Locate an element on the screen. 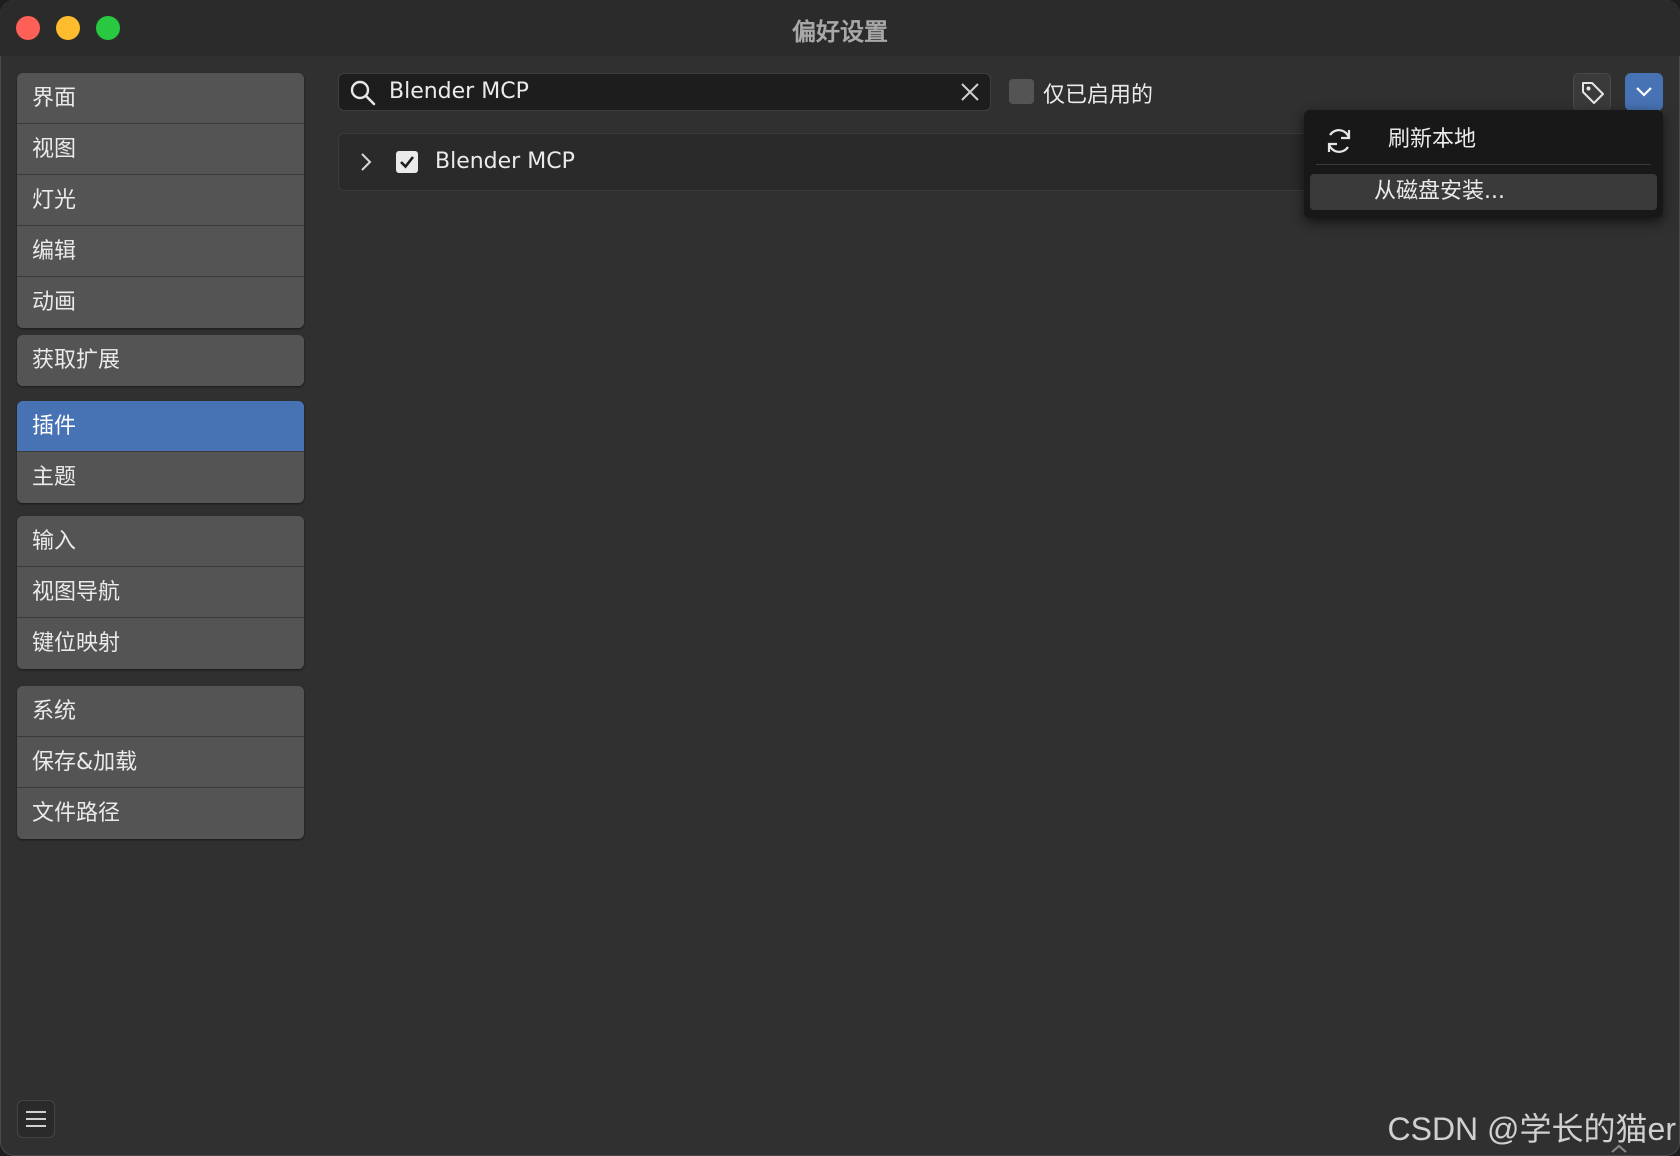 The height and width of the screenshot is (1156, 1680). search-value: Blender MCP is located at coordinates (459, 91).